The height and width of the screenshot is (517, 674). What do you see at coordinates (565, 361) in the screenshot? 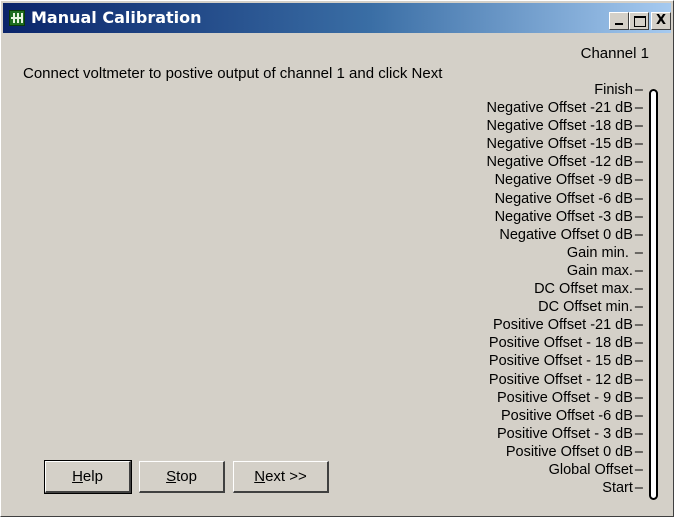
I see `step-label: Positive Offset - 15 dB –` at bounding box center [565, 361].